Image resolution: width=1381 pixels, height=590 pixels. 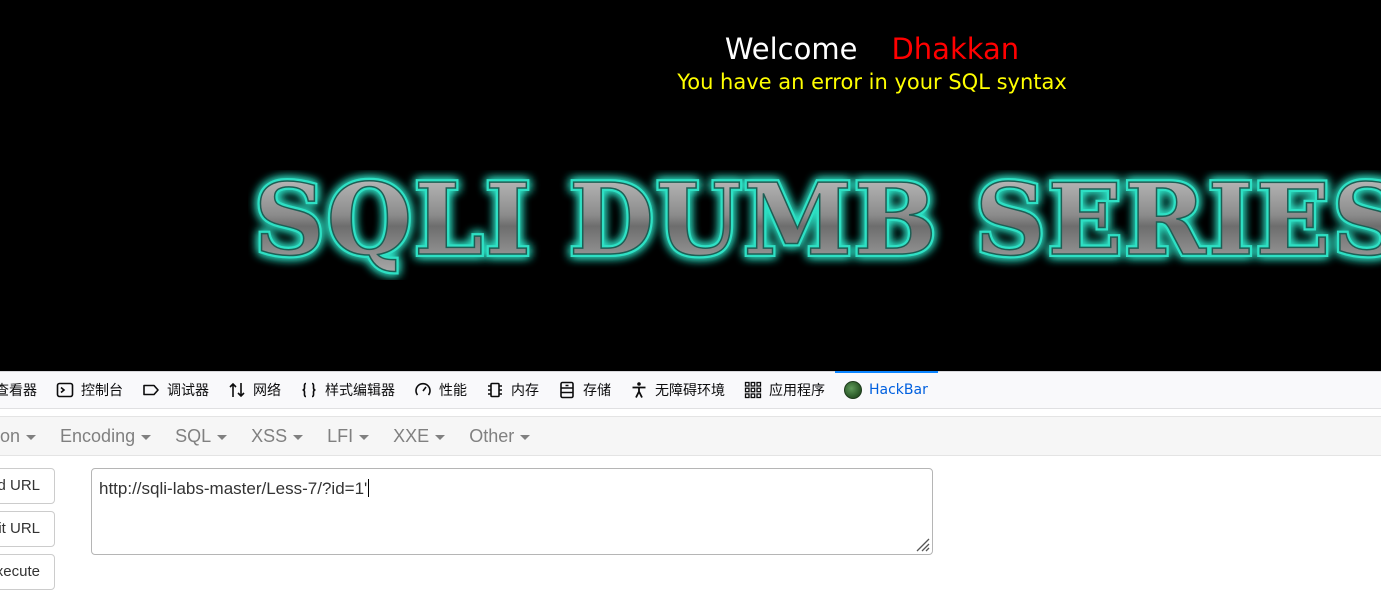 I want to click on tab-label: 无障碍环境, so click(x=690, y=391).